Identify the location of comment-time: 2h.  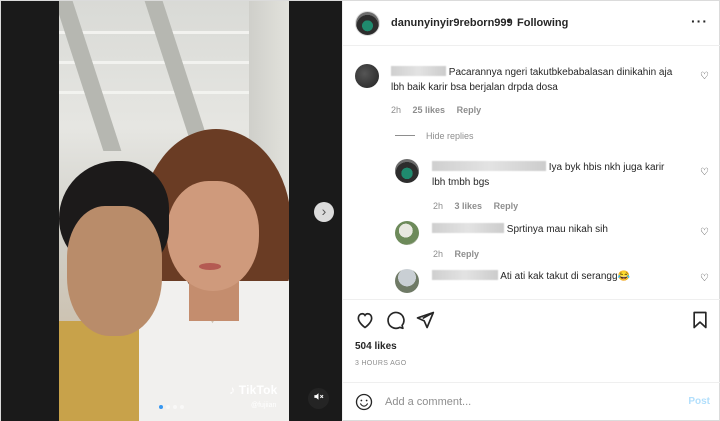
(396, 110).